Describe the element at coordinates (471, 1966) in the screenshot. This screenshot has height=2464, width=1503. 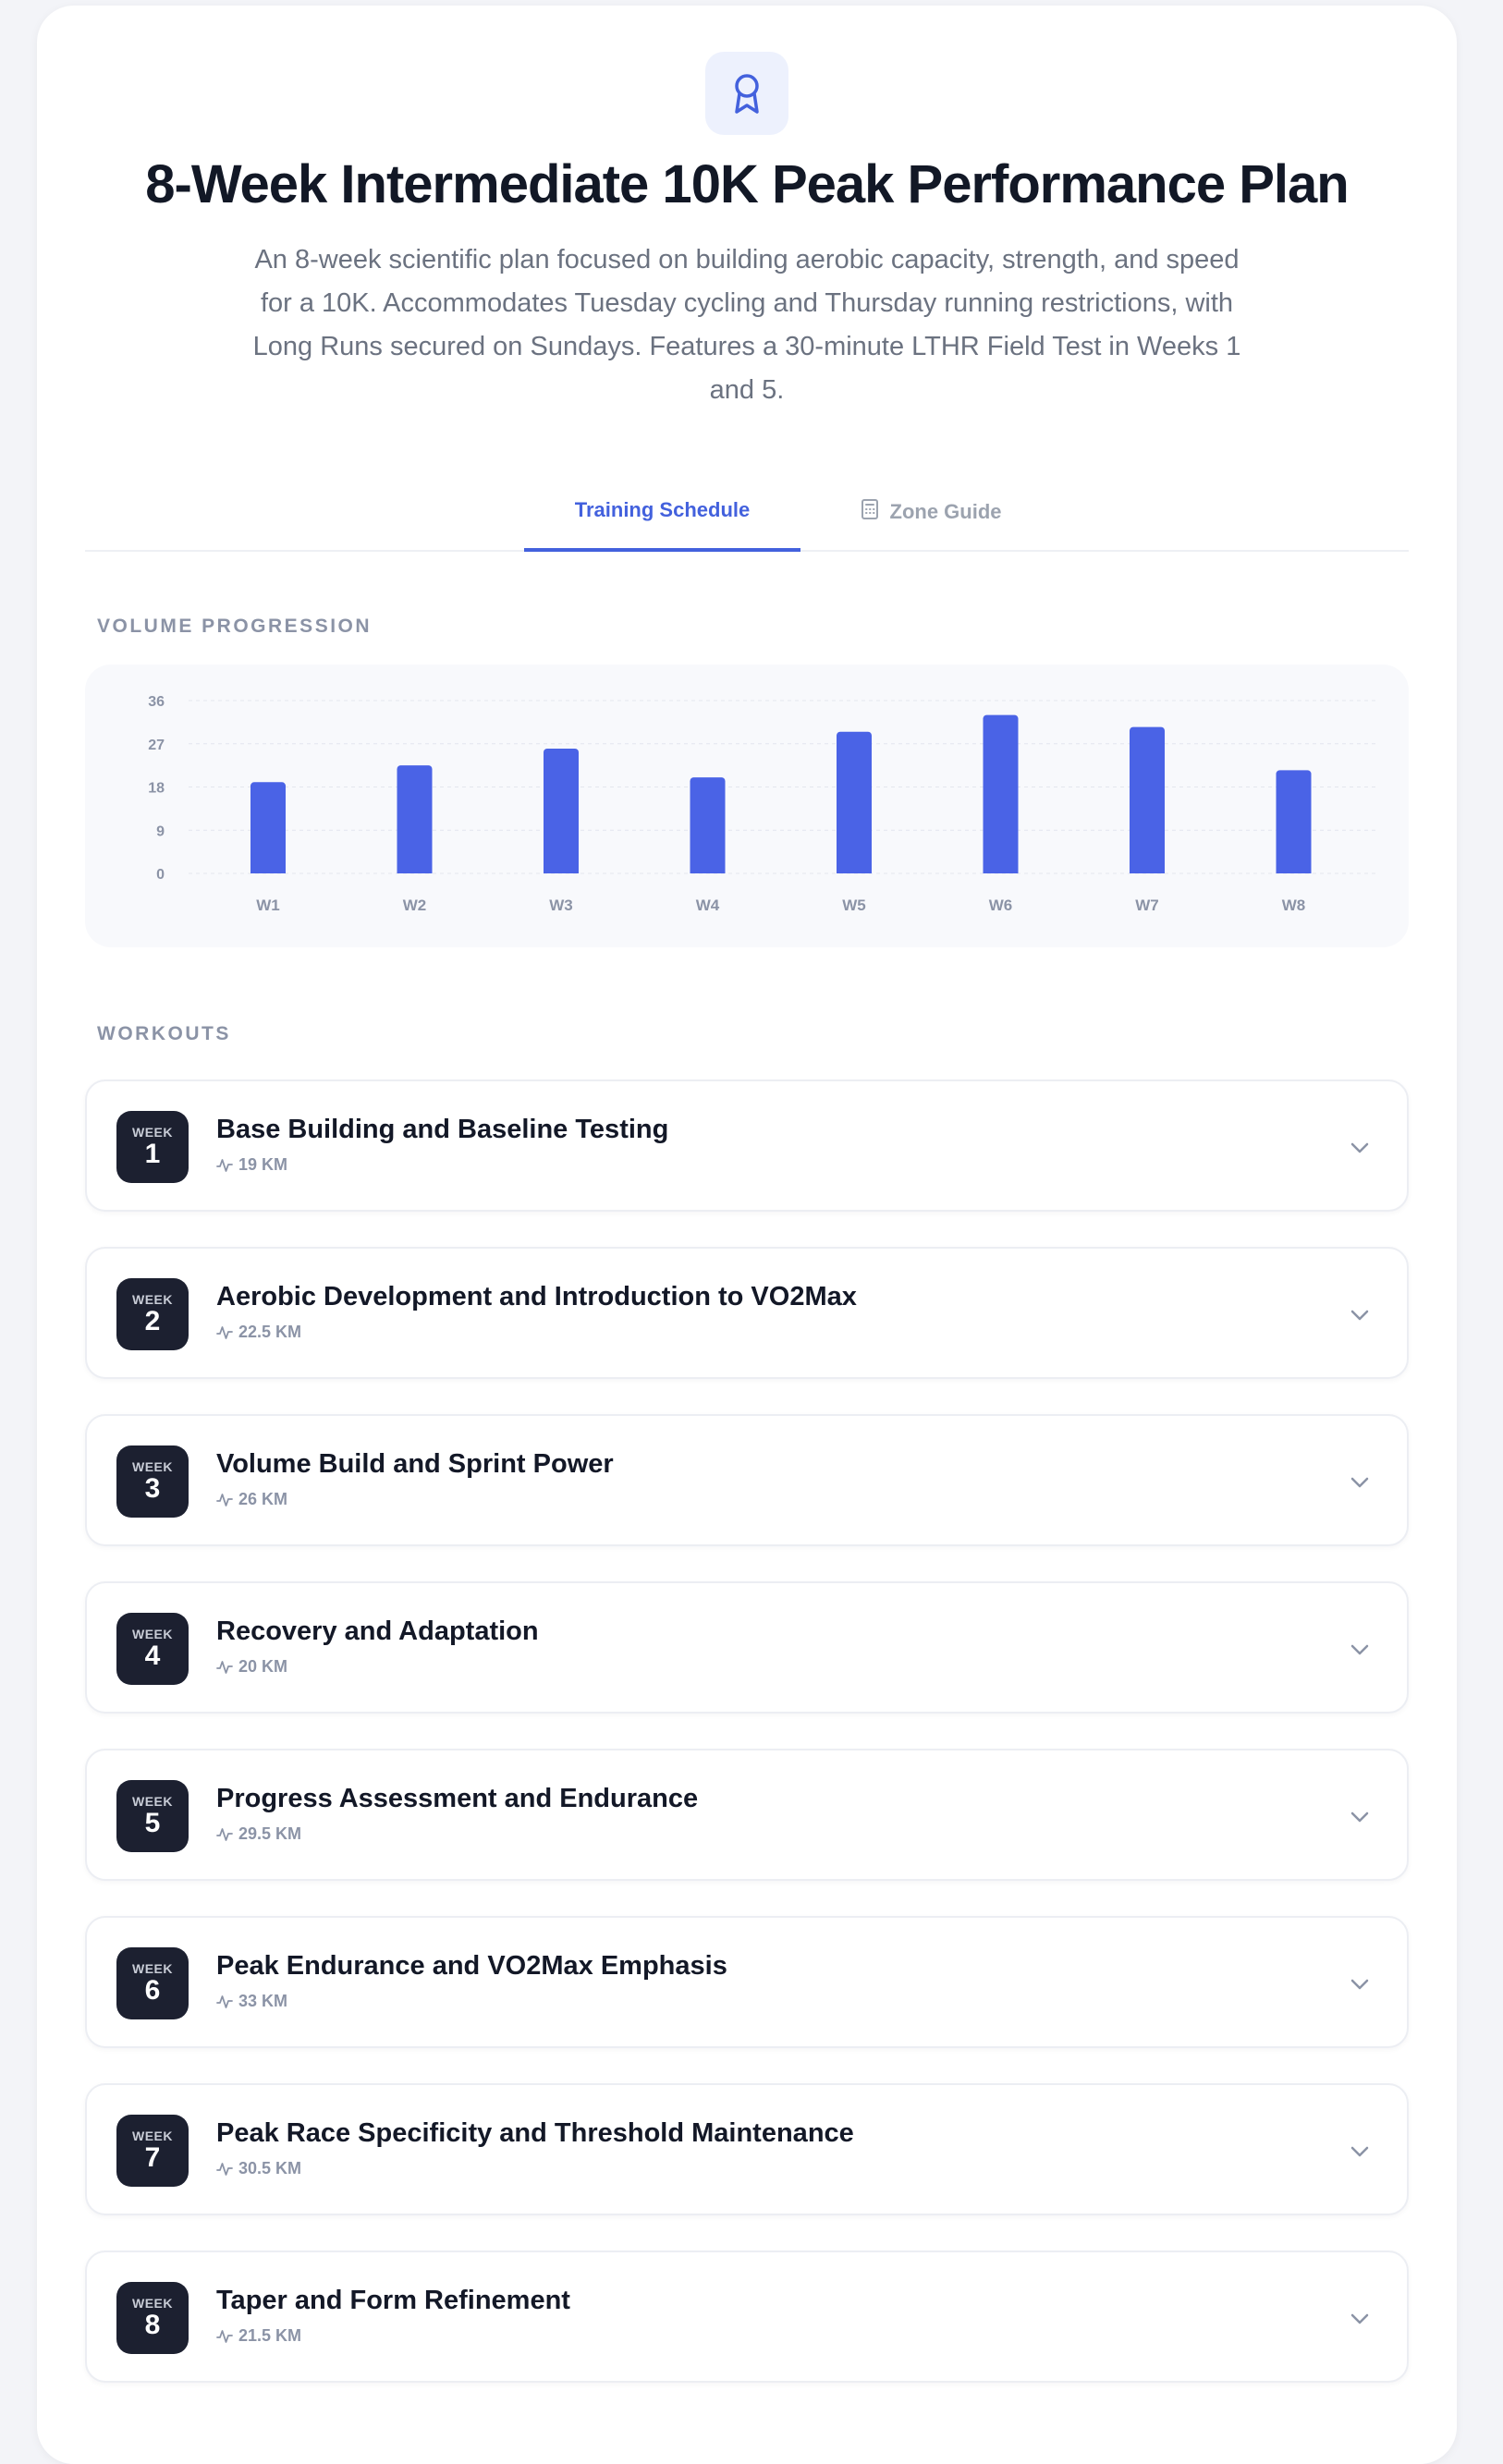
I see `week-title: Peak Endurance and VO2Max Emphasis` at that location.